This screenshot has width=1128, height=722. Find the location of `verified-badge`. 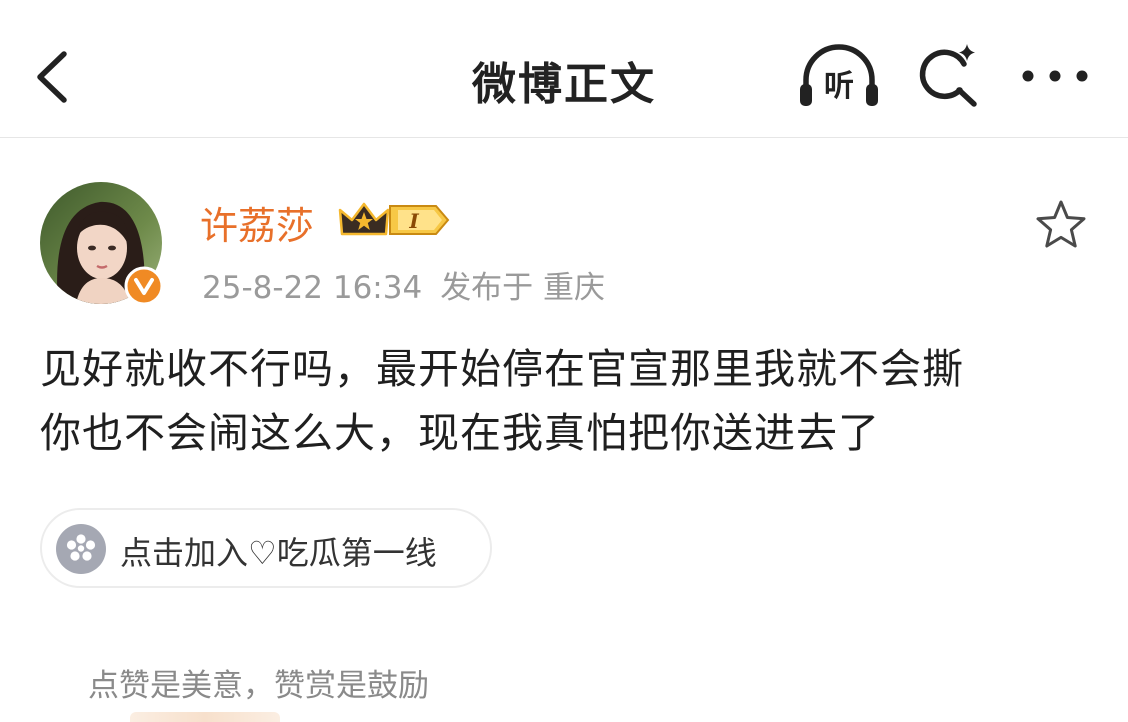

verified-badge is located at coordinates (144, 286).